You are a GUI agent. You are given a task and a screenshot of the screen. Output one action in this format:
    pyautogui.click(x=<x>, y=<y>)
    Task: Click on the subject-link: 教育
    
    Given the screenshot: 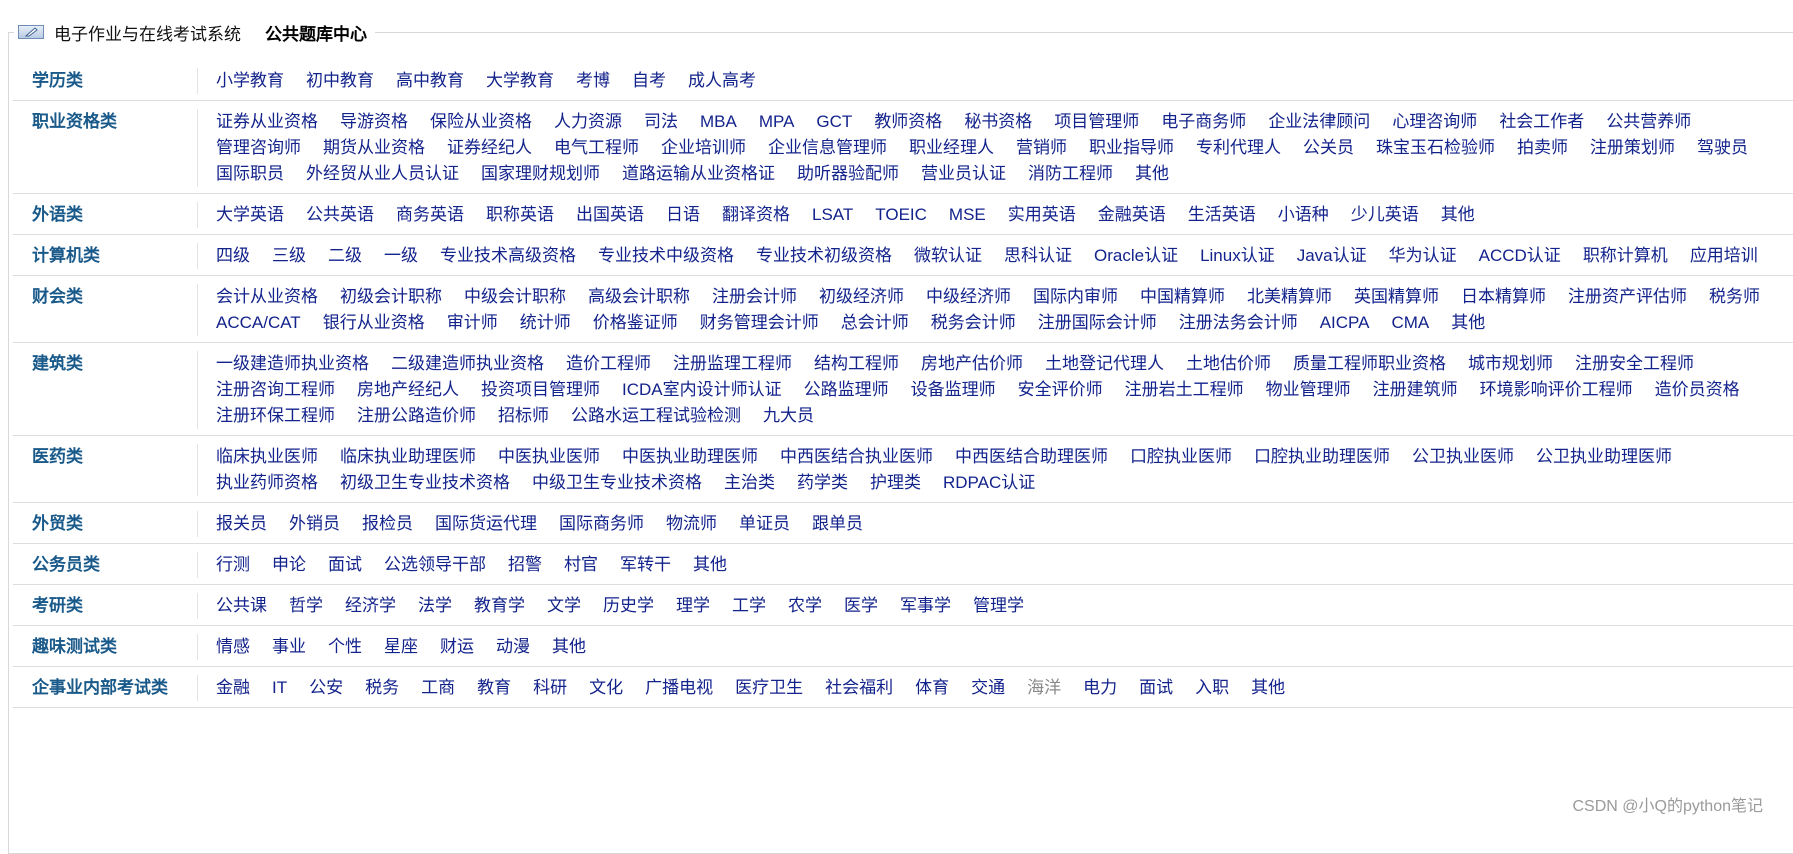 What is the action you would take?
    pyautogui.click(x=494, y=688)
    